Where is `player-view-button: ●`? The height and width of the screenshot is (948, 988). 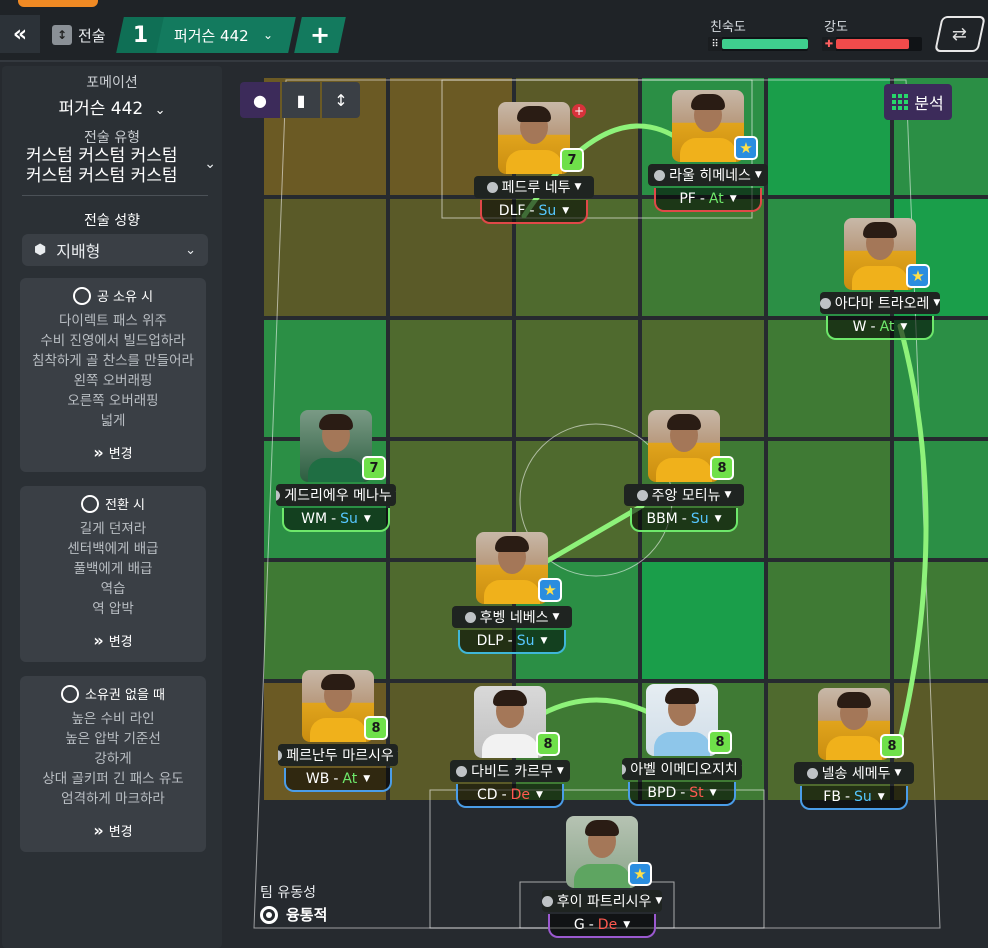 player-view-button: ● is located at coordinates (260, 100).